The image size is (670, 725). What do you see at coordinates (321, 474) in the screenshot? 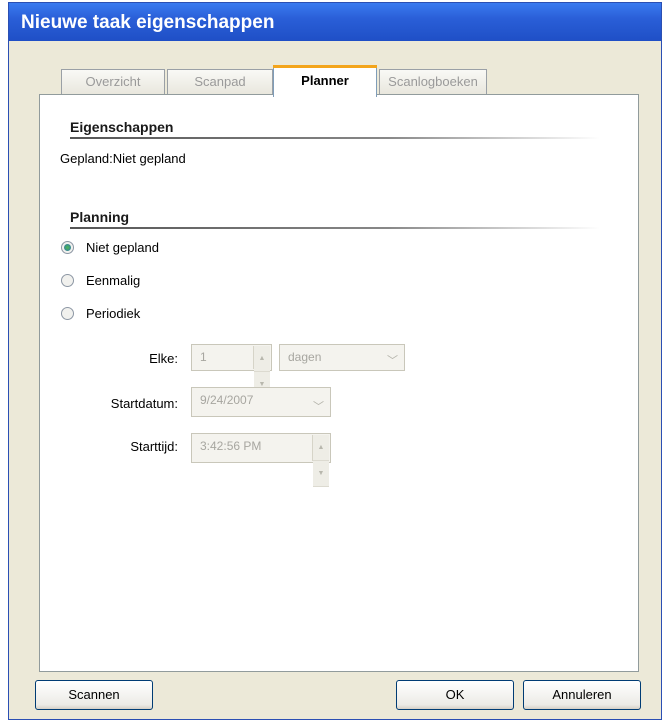
I see `spin-down-icon: ▼` at bounding box center [321, 474].